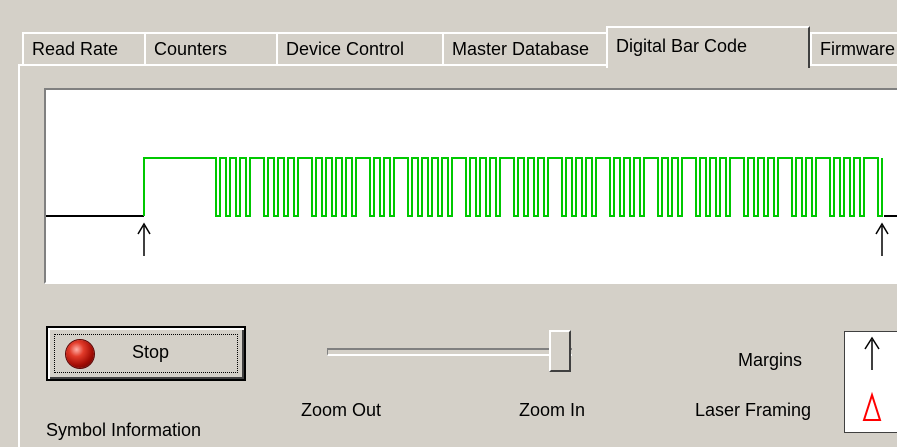 The height and width of the screenshot is (447, 897). What do you see at coordinates (341, 410) in the screenshot?
I see `zoom-out-label: Zoom Out` at bounding box center [341, 410].